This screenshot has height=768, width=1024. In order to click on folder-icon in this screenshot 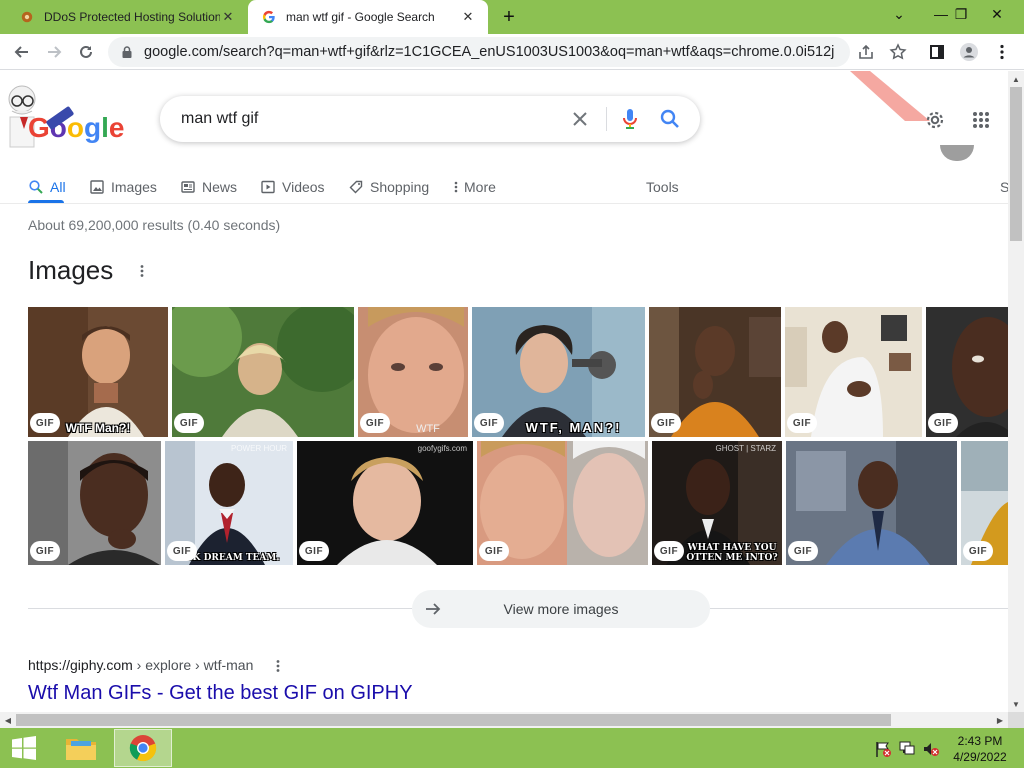, I will do `click(81, 749)`.